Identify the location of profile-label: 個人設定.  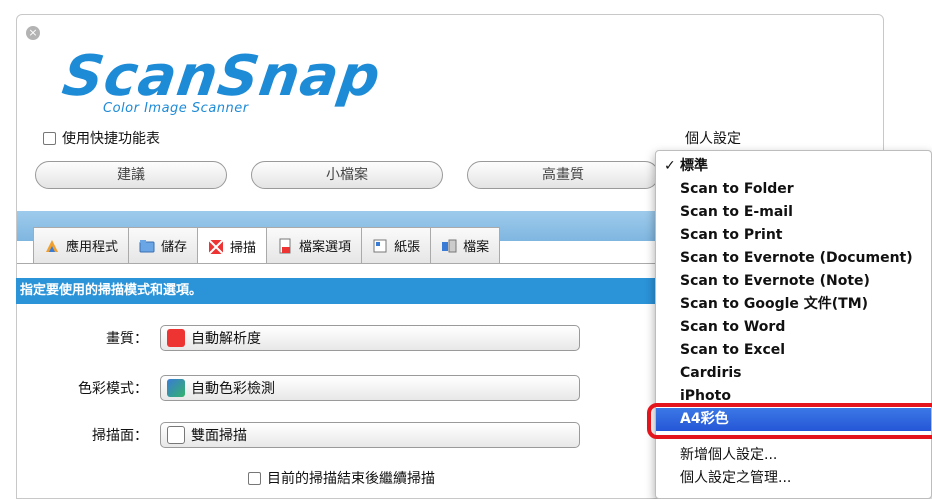
(713, 139).